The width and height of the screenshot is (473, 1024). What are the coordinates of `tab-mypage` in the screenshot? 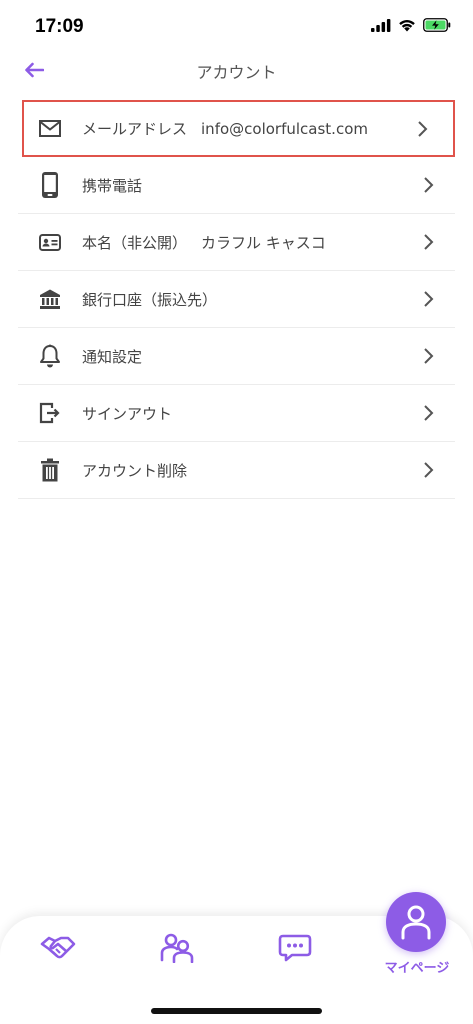 It's located at (416, 922).